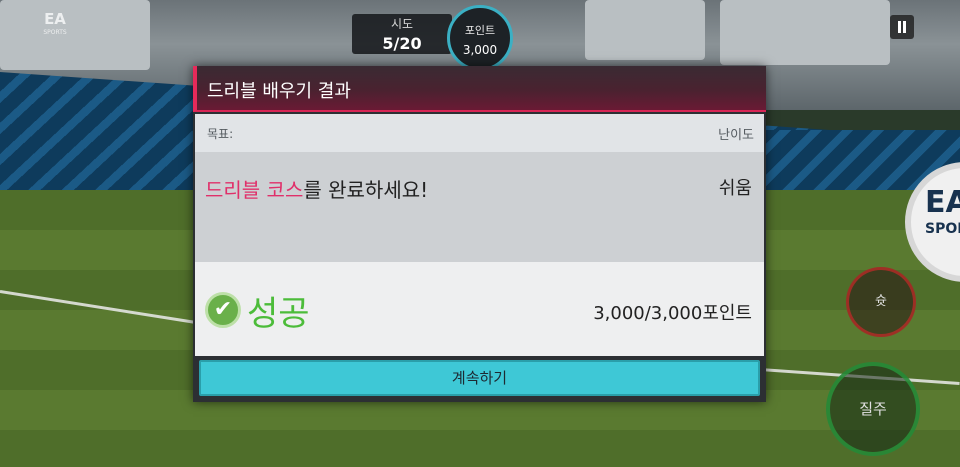 This screenshot has width=960, height=467. What do you see at coordinates (278, 314) in the screenshot?
I see `success-text: 성공` at bounding box center [278, 314].